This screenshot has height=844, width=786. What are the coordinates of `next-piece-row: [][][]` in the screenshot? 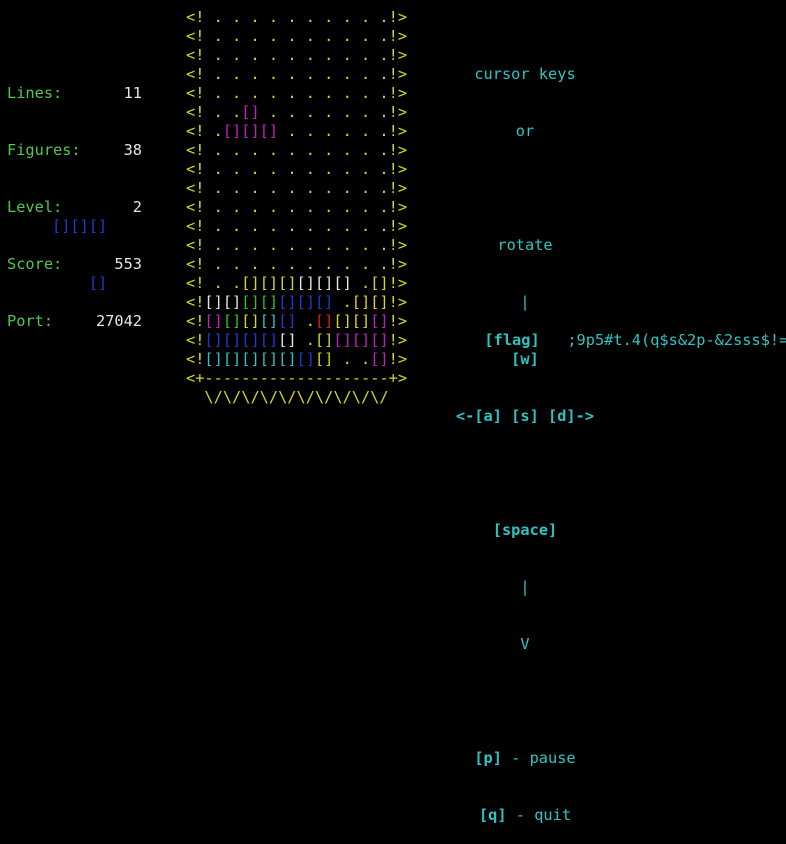 It's located at (80, 226).